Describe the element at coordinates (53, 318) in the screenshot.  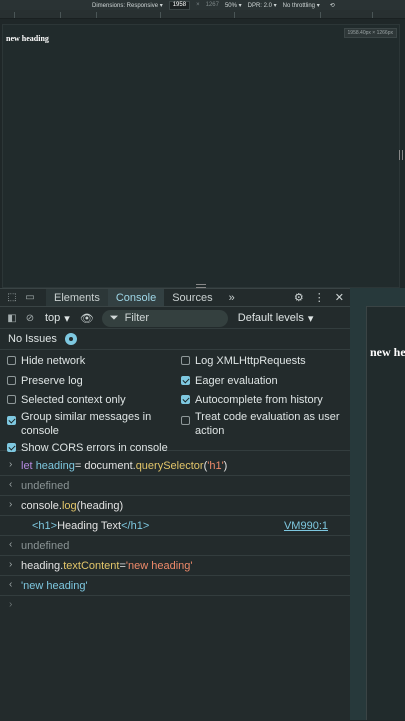
I see `context-label: top` at that location.